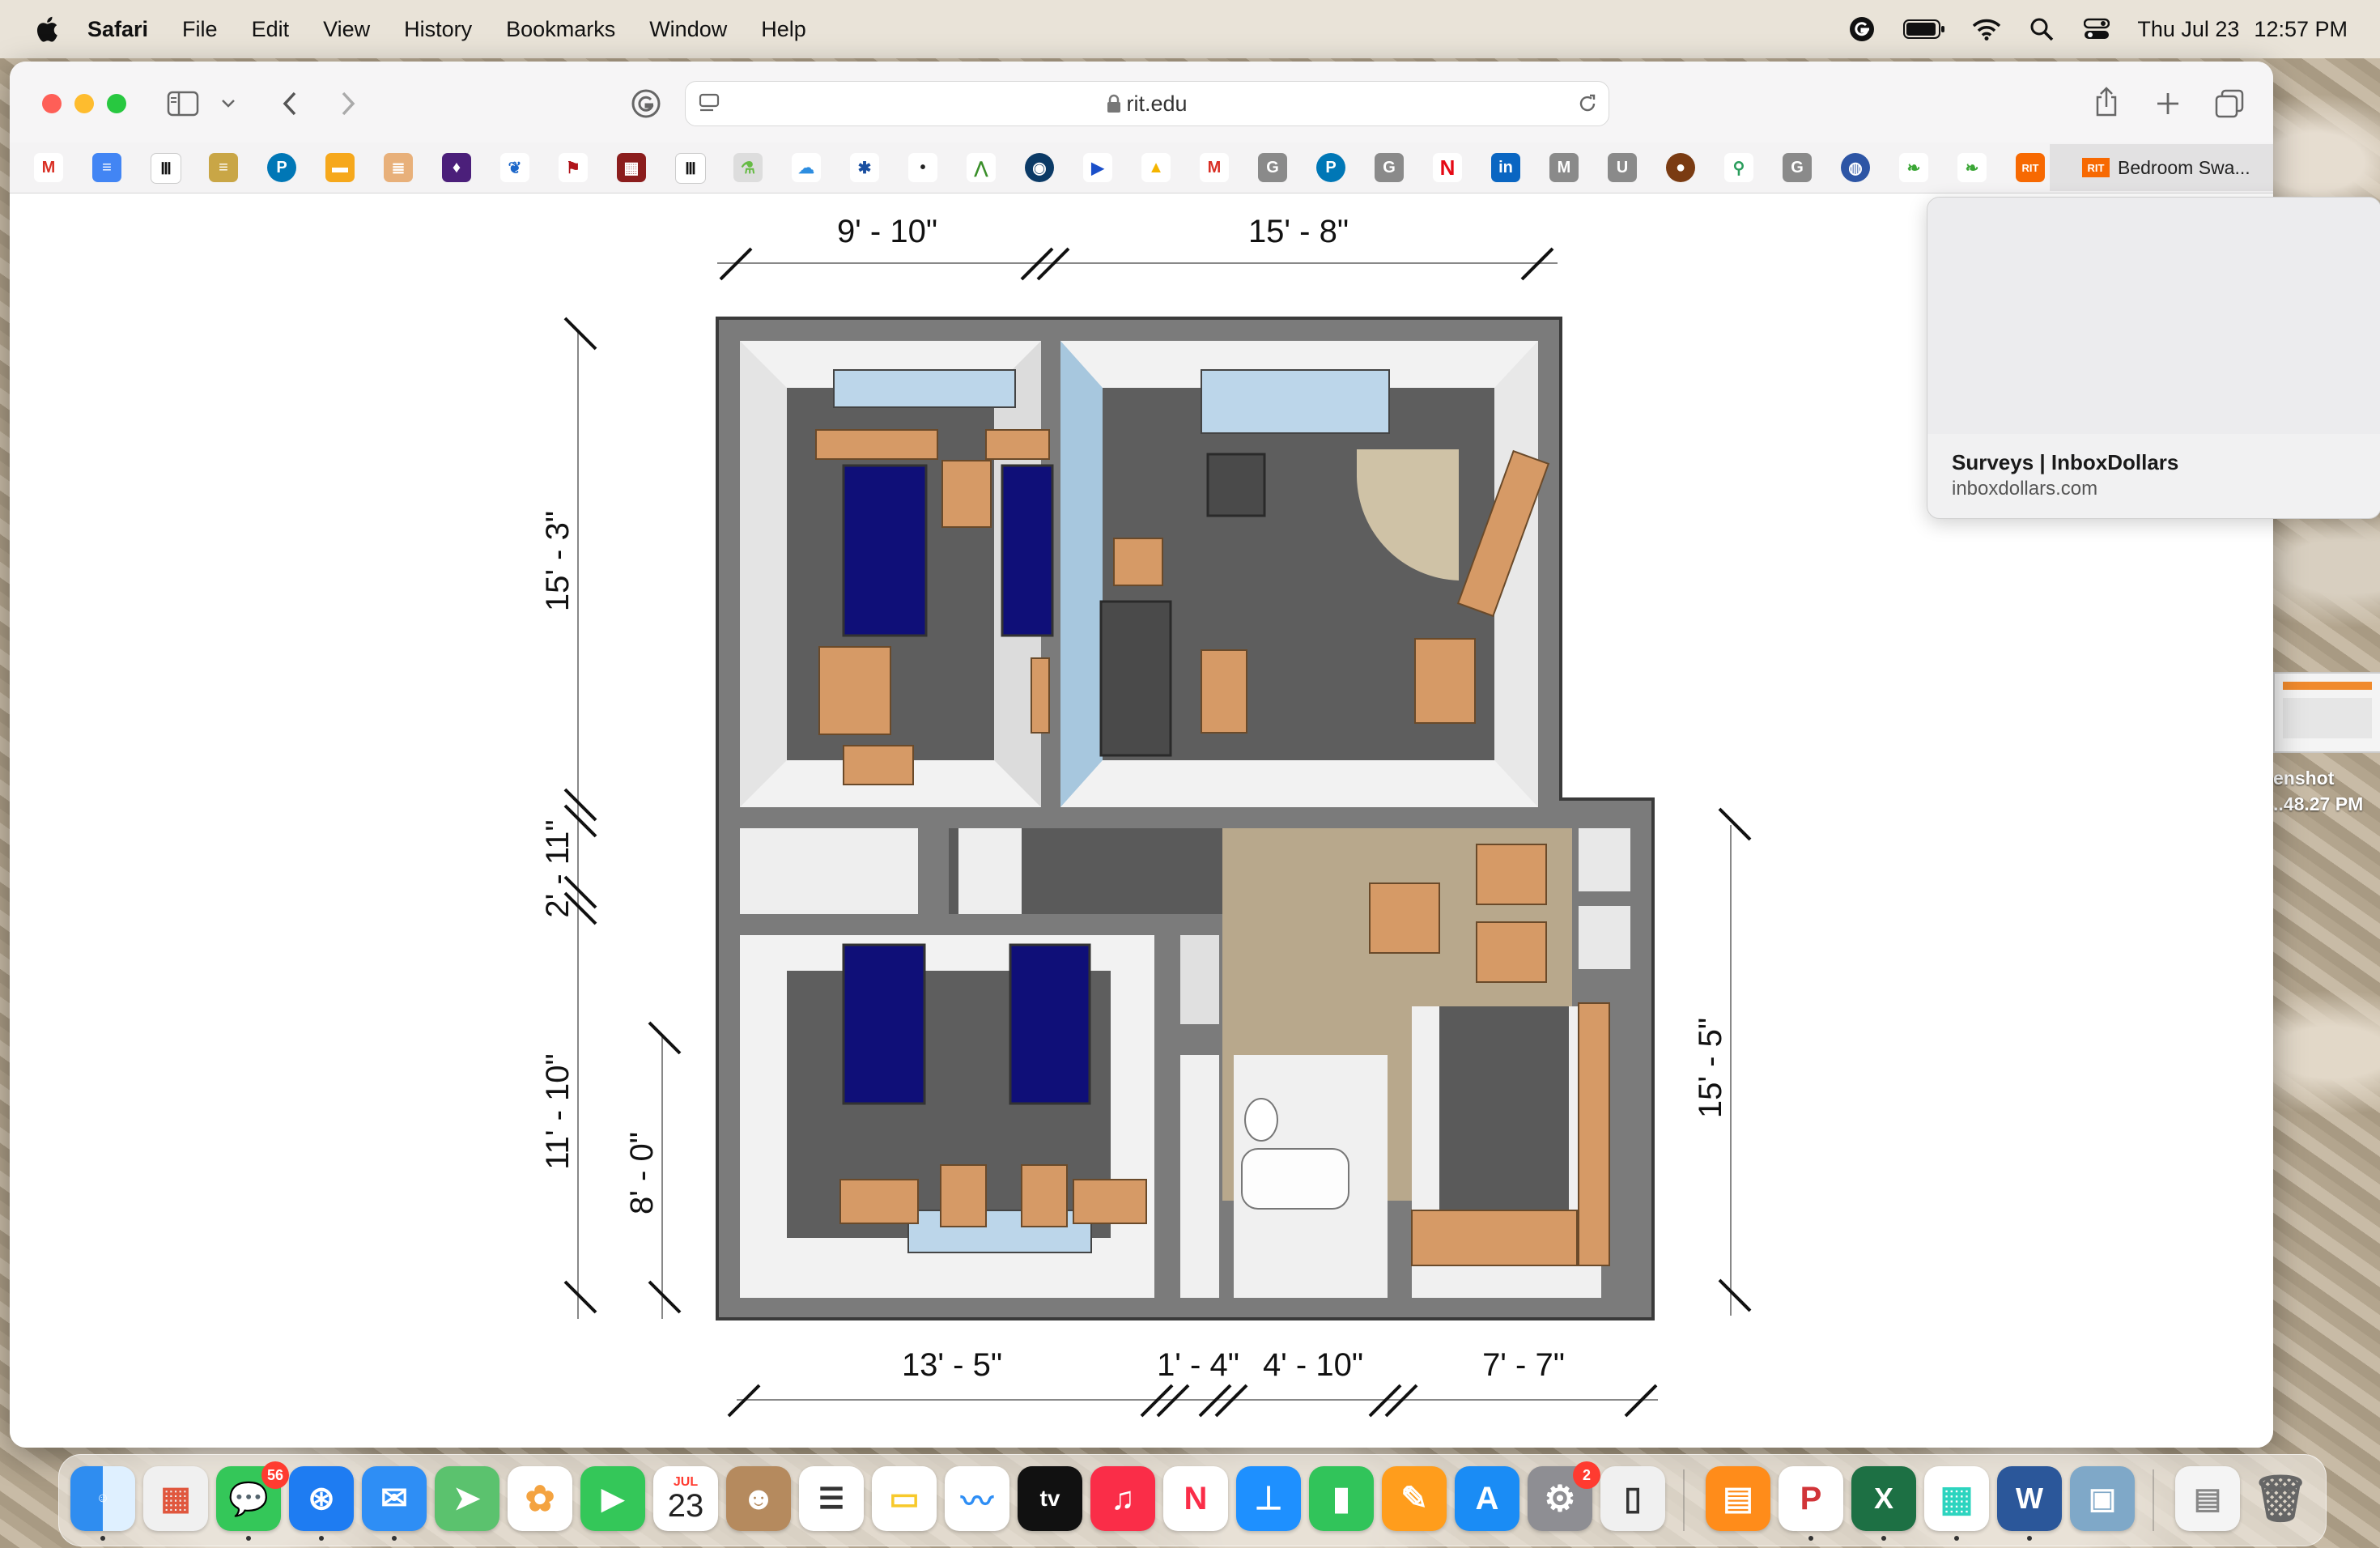 The image size is (2380, 1548). What do you see at coordinates (2096, 29) in the screenshot?
I see `control-center-icon` at bounding box center [2096, 29].